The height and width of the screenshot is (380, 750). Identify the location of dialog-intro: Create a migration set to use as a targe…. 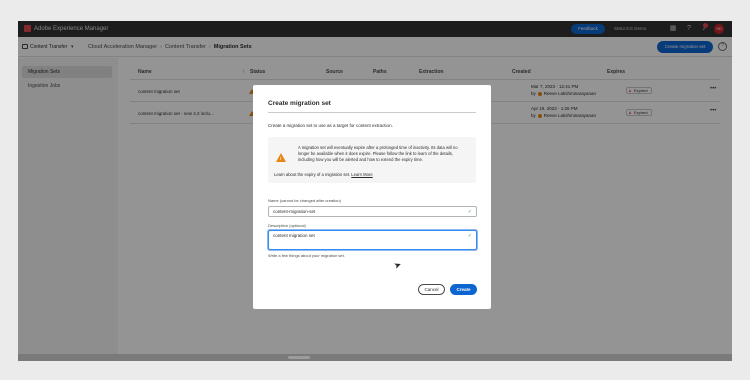
(330, 125).